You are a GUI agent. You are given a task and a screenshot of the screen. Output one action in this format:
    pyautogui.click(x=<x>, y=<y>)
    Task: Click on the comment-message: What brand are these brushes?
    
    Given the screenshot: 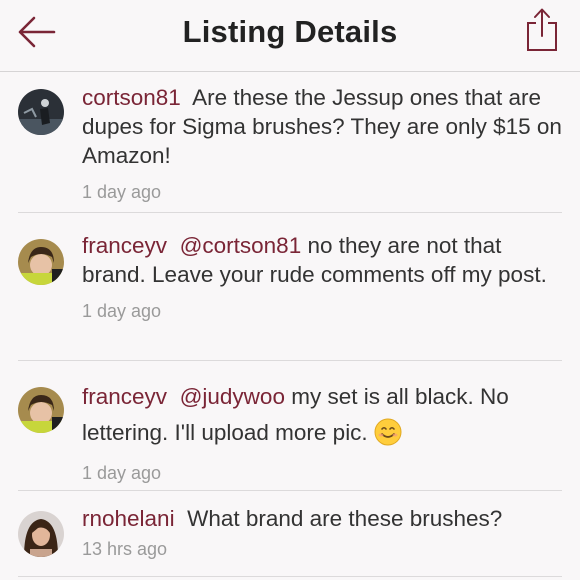 What is the action you would take?
    pyautogui.click(x=345, y=518)
    